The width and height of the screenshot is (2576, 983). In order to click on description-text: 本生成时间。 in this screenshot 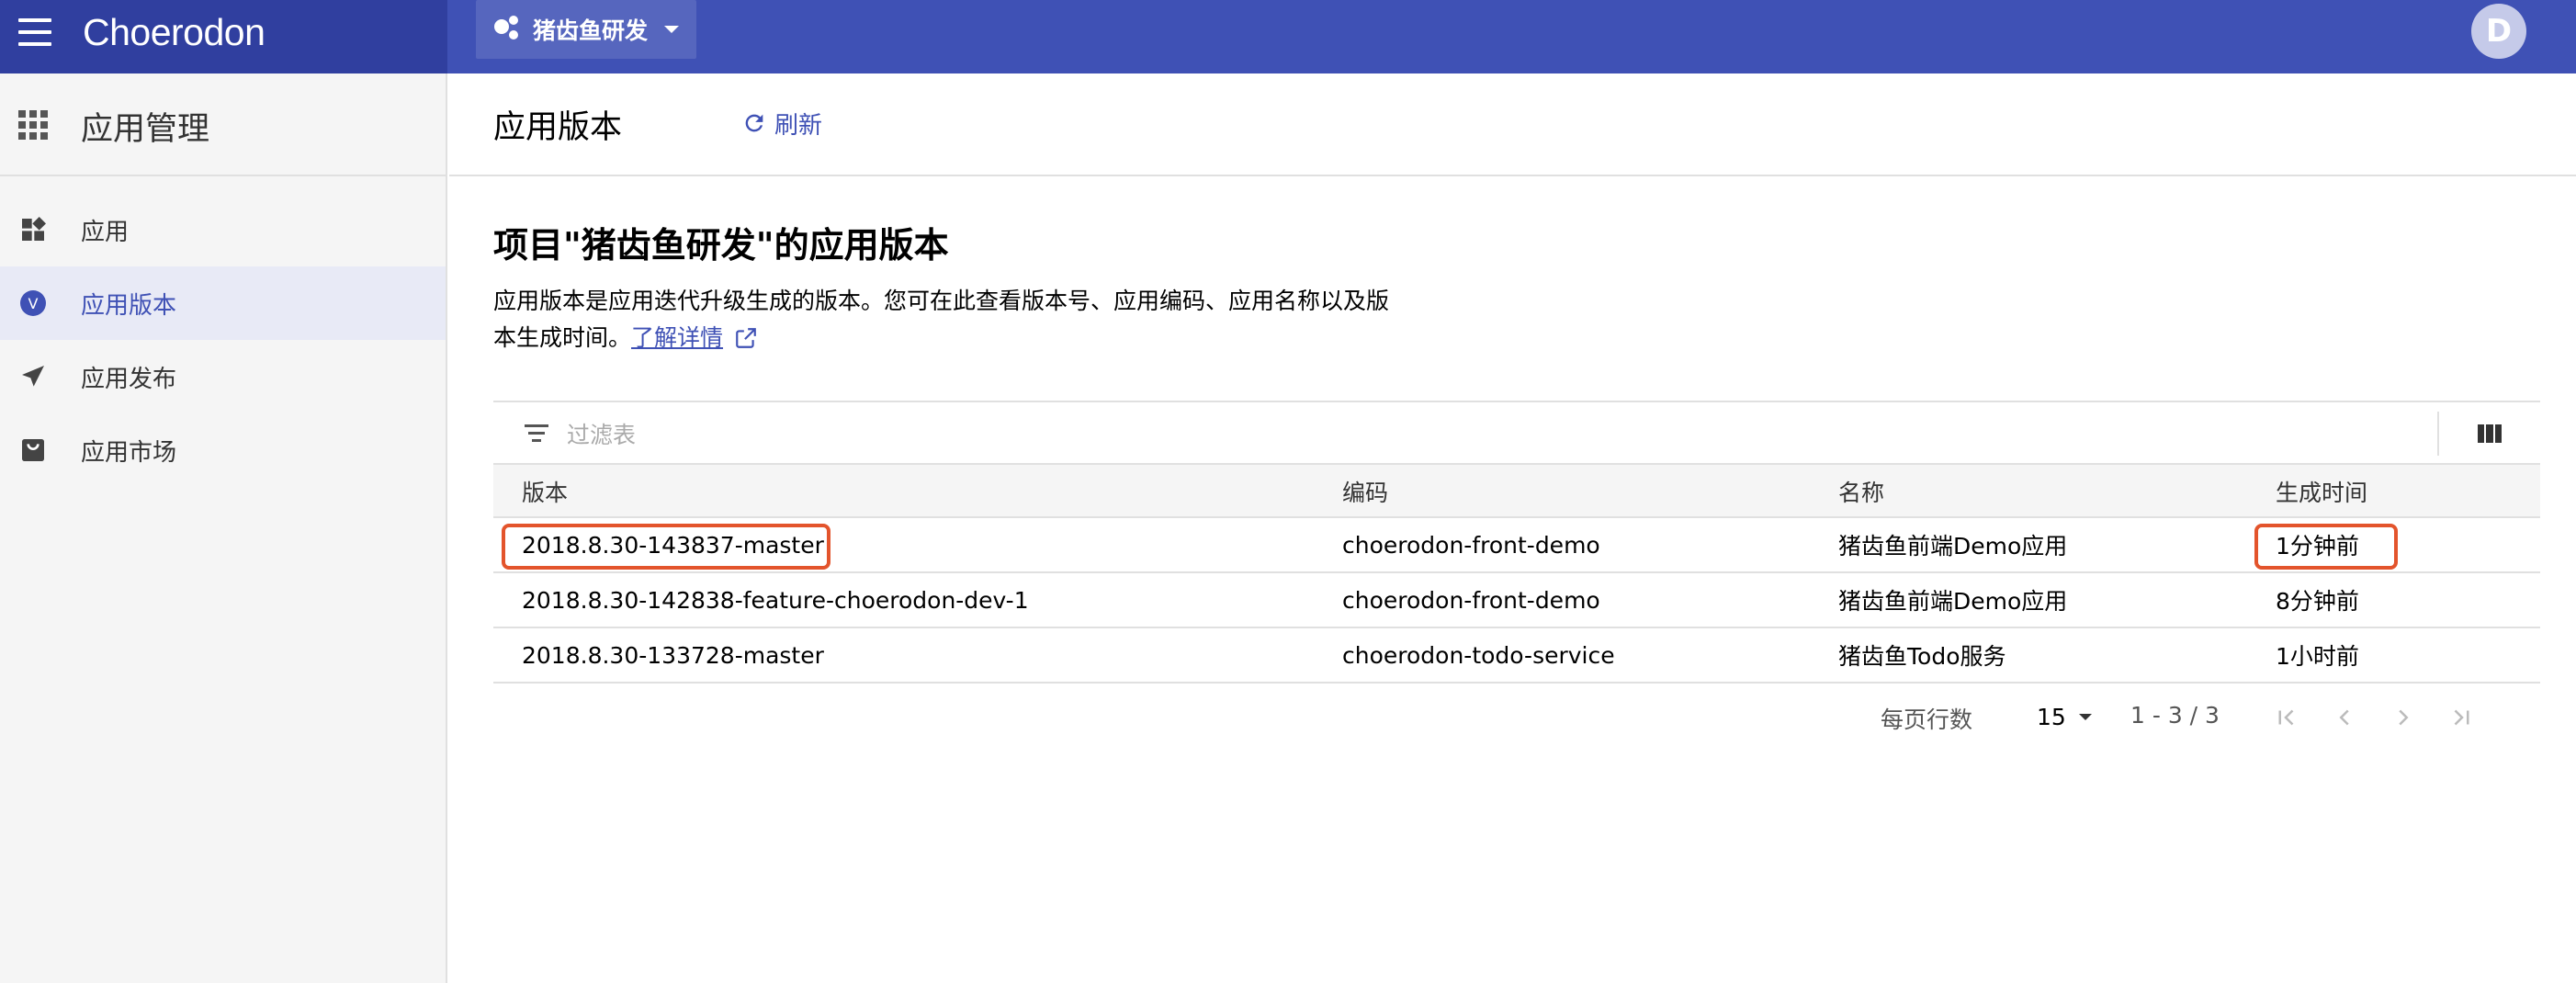, I will do `click(562, 338)`.